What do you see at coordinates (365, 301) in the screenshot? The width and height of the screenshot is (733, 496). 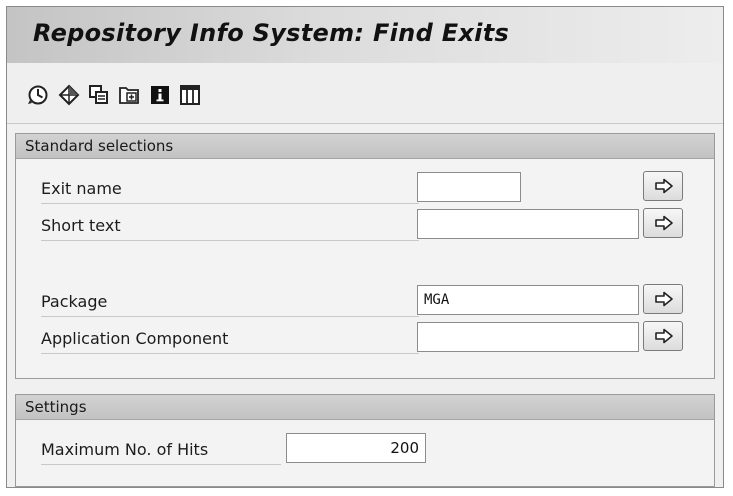 I see `package-row: Package` at bounding box center [365, 301].